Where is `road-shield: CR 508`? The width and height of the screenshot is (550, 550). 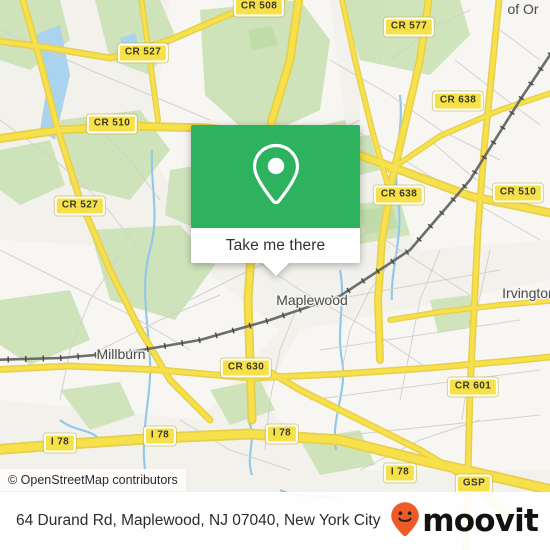 road-shield: CR 508 is located at coordinates (259, 8).